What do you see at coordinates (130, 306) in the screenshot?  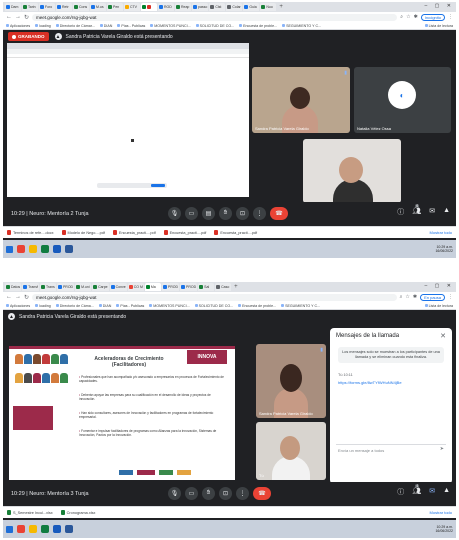 I see `bookmark-item: Pías - Publicas` at bounding box center [130, 306].